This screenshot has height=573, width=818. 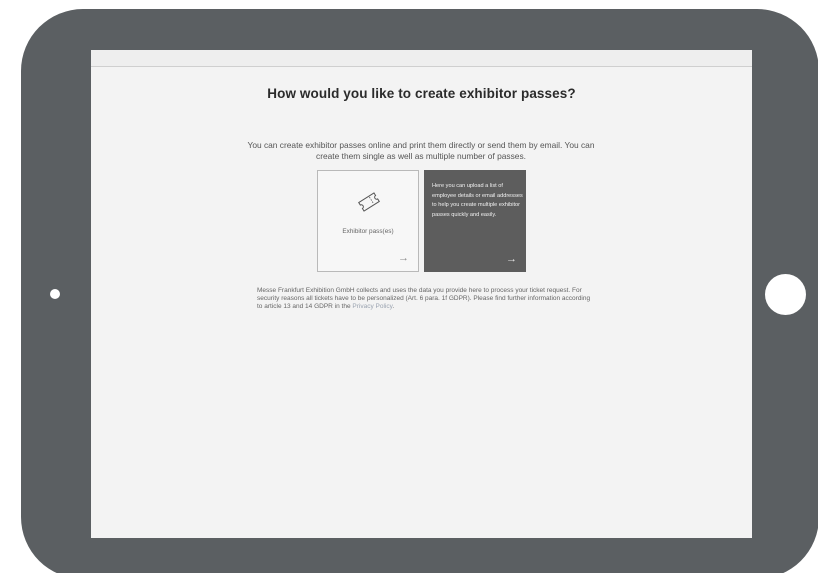 I want to click on privacy-policy-link: Privacy Policy, so click(x=372, y=306).